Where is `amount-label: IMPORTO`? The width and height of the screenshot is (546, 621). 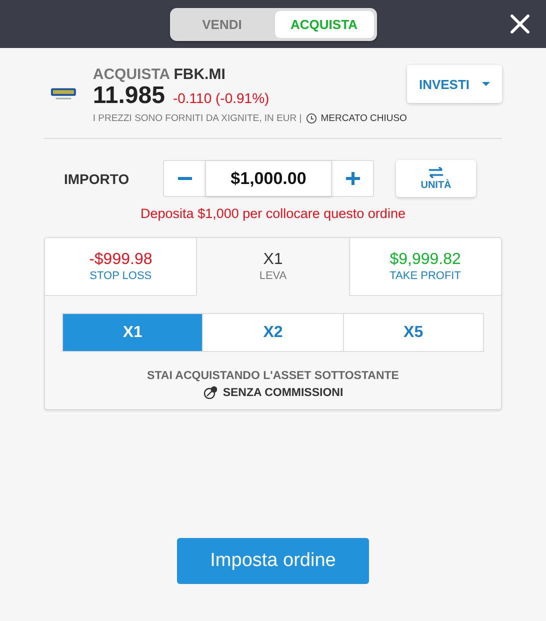
amount-label: IMPORTO is located at coordinates (96, 178).